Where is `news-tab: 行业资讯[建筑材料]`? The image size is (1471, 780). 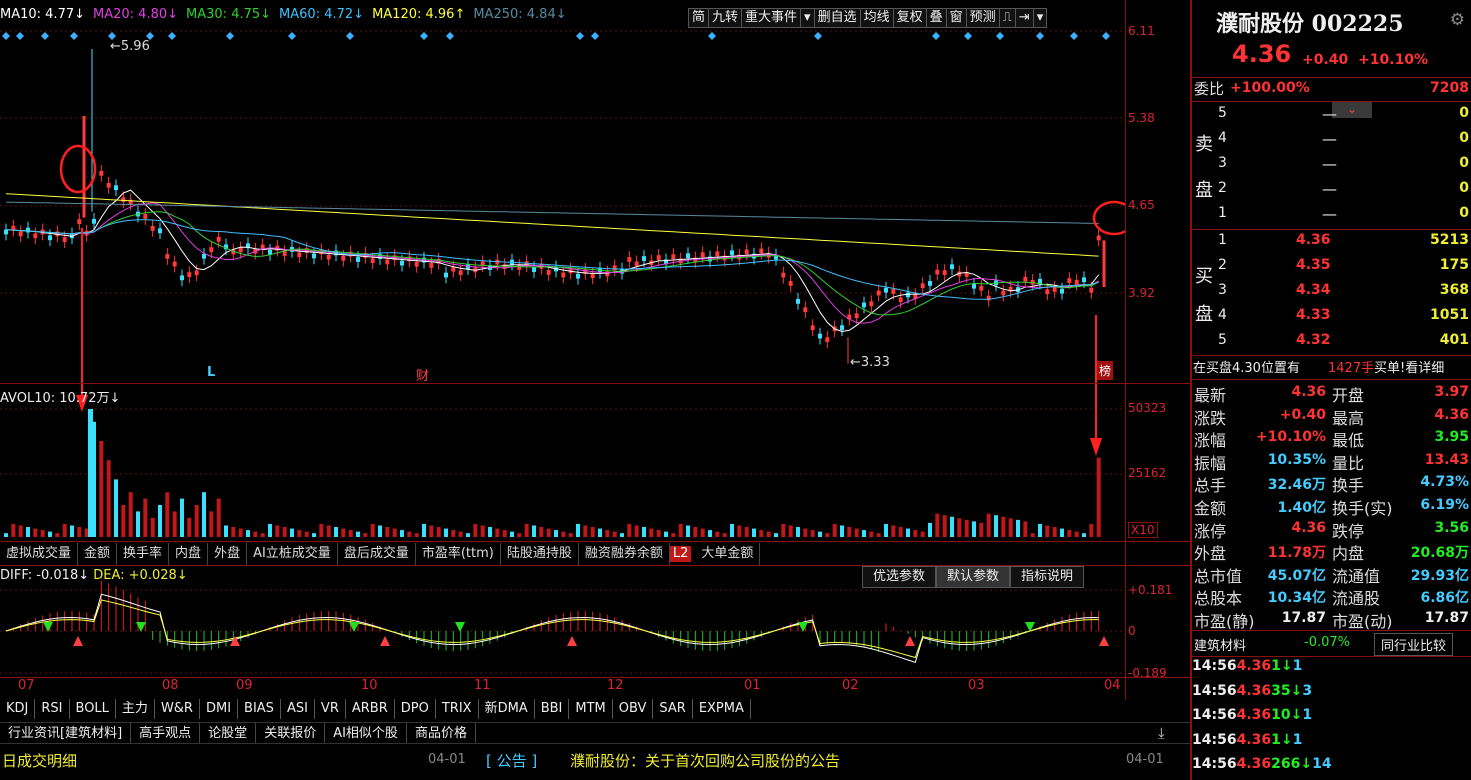 news-tab: 行业资讯[建筑材料] is located at coordinates (66, 733).